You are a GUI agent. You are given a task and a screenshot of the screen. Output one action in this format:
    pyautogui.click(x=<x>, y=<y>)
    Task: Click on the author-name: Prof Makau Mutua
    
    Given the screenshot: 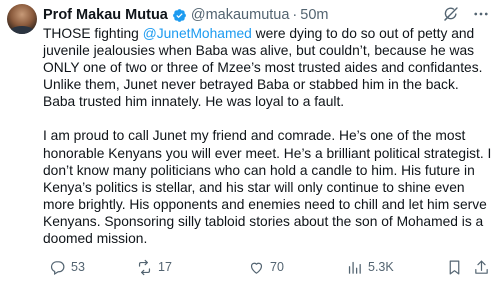 What is the action you would take?
    pyautogui.click(x=105, y=15)
    